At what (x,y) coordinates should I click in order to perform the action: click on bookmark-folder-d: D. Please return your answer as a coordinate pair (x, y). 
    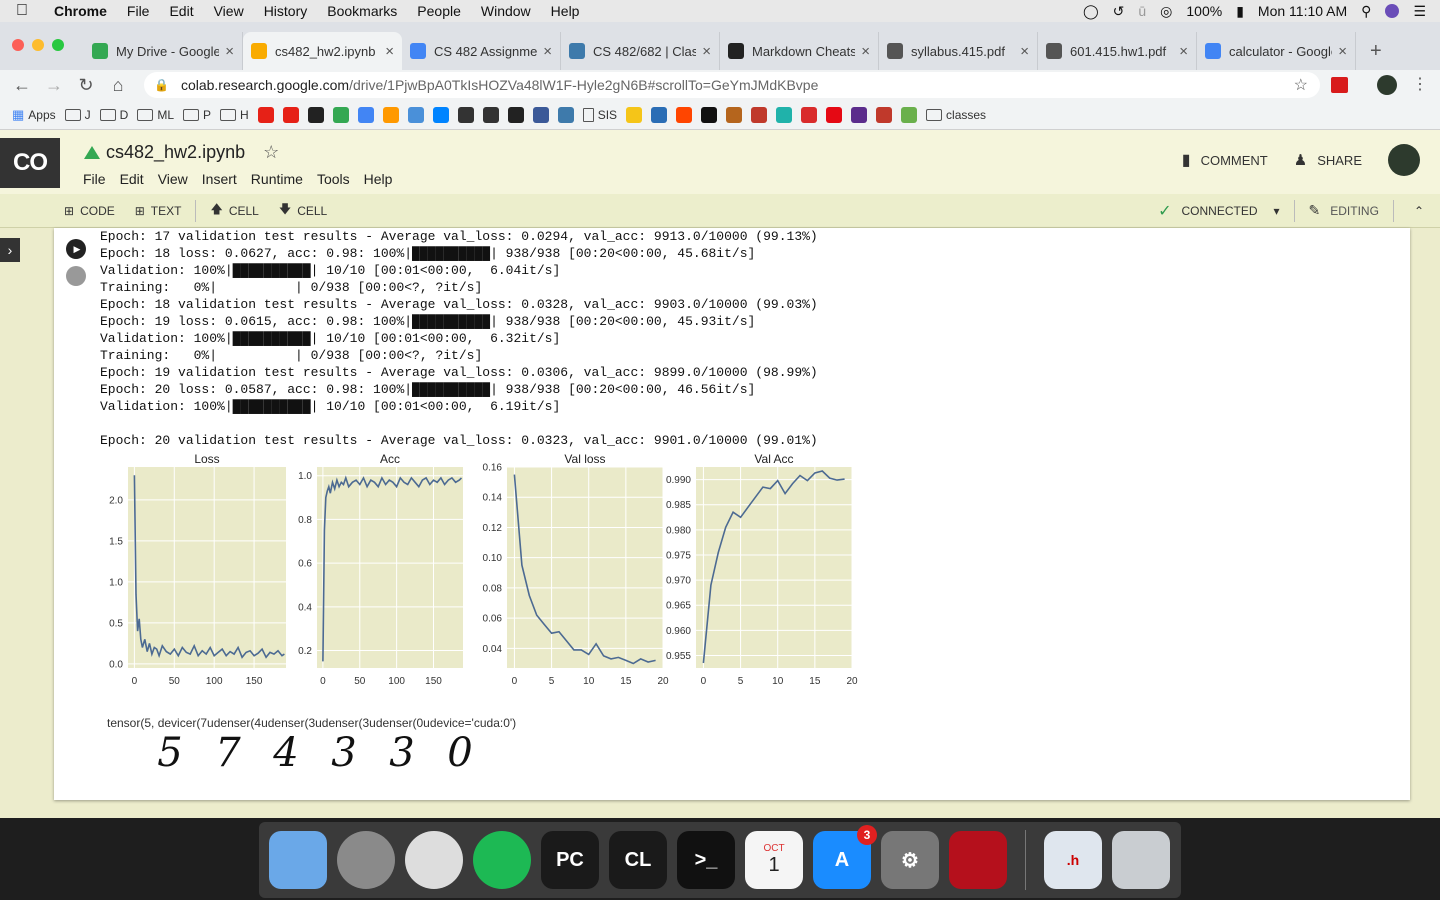
    Looking at the image, I should click on (113, 115).